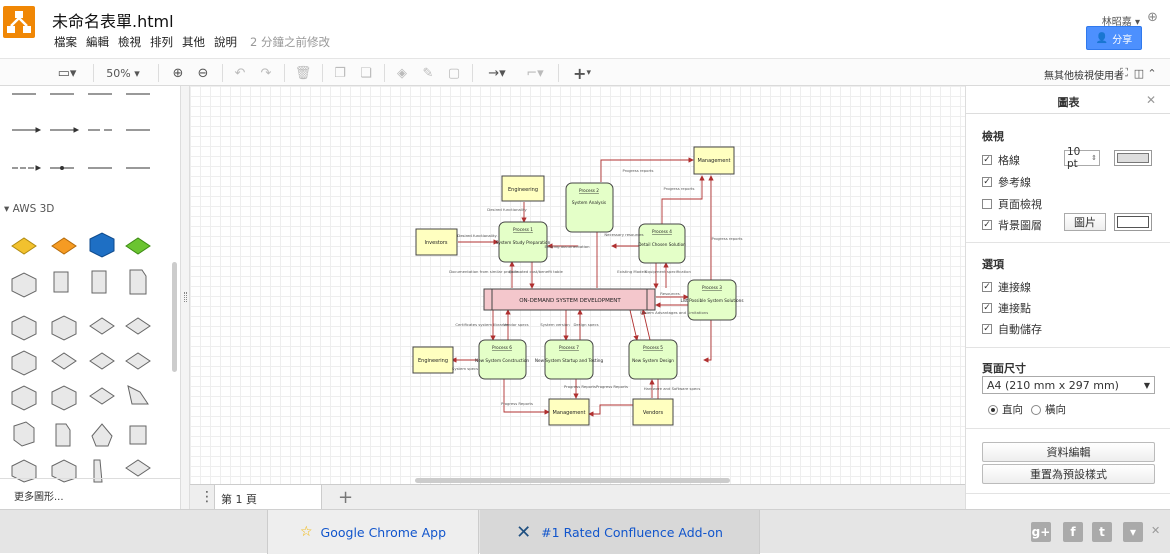  What do you see at coordinates (239, 499) in the screenshot?
I see `page-1-label: 第 1 頁` at bounding box center [239, 499].